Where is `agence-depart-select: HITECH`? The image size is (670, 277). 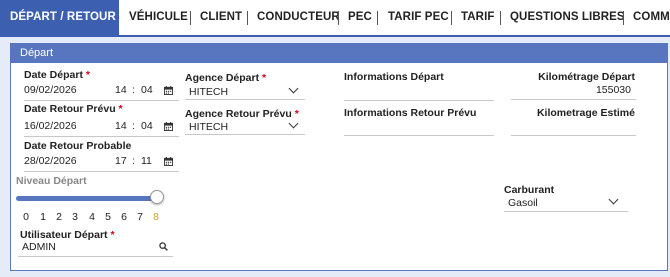 agence-depart-select: HITECH is located at coordinates (208, 92).